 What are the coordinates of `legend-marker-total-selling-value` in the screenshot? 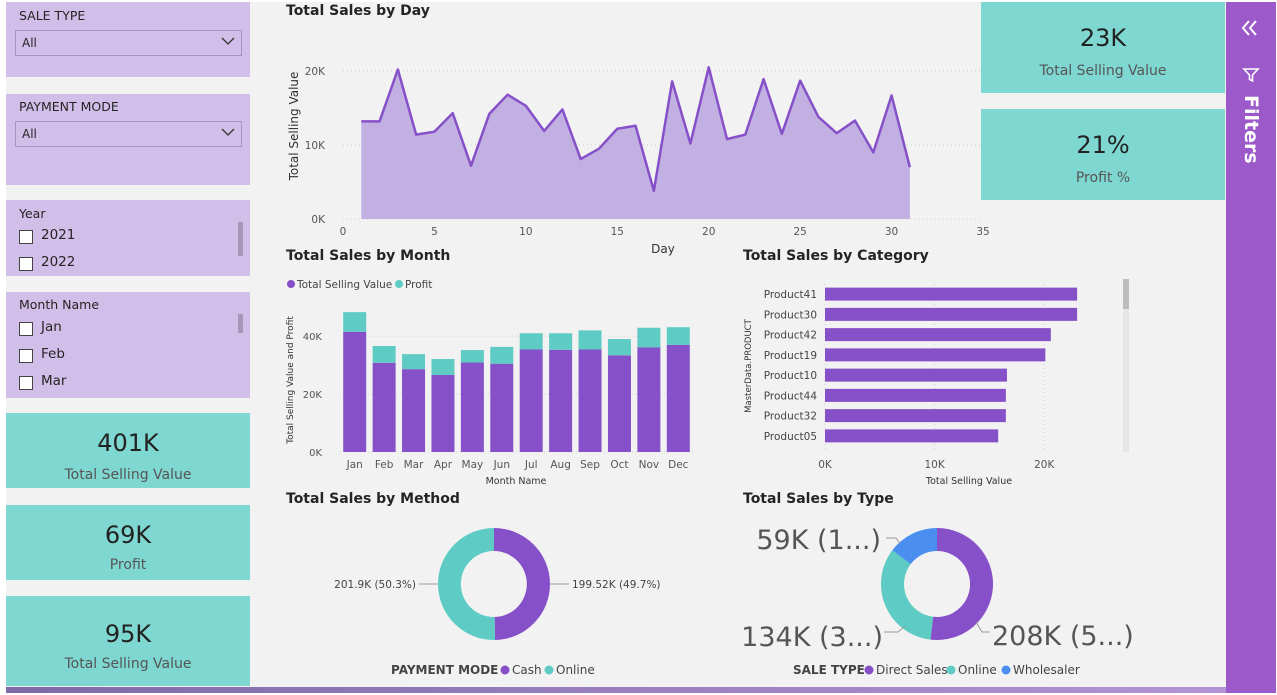 It's located at (291, 284).